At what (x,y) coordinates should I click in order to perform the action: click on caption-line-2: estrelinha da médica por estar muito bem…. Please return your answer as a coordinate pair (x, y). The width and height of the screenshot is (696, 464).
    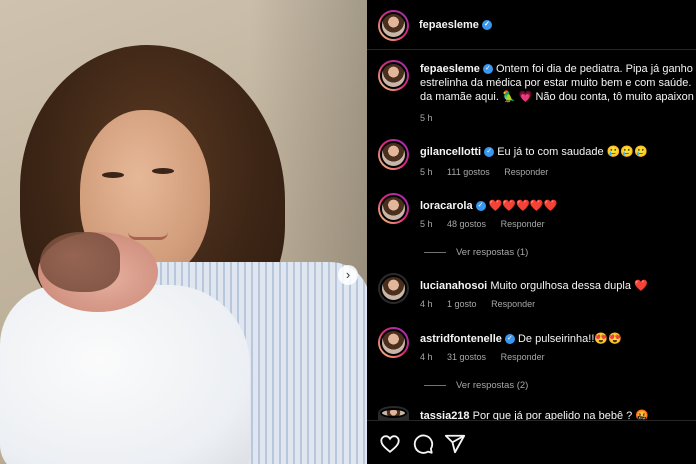
    Looking at the image, I should click on (556, 83).